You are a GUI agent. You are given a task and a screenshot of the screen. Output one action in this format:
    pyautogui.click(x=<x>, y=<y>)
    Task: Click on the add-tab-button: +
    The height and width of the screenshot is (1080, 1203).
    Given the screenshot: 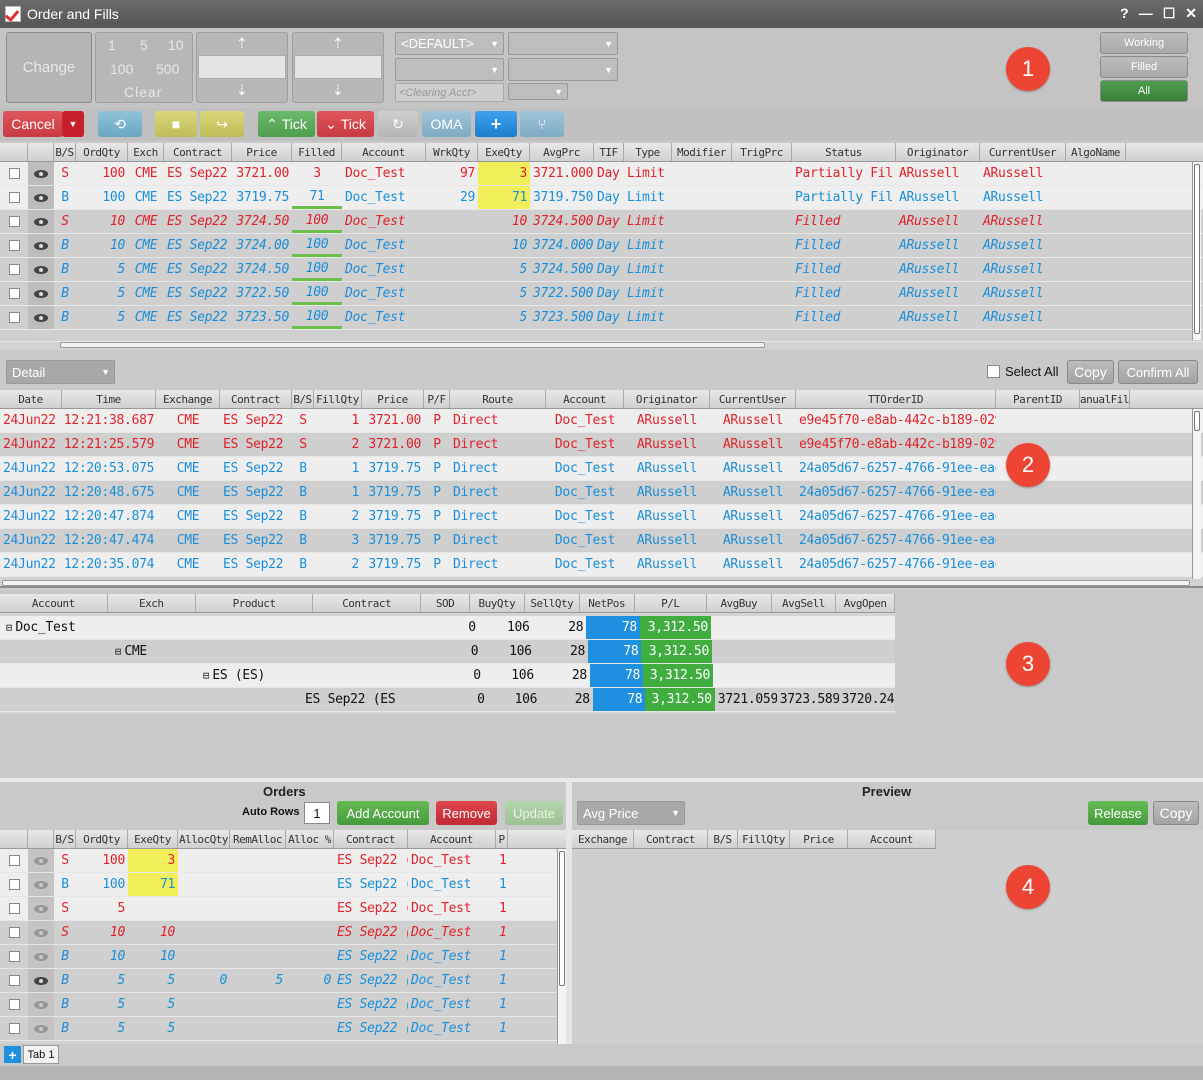 What is the action you would take?
    pyautogui.click(x=12, y=1054)
    